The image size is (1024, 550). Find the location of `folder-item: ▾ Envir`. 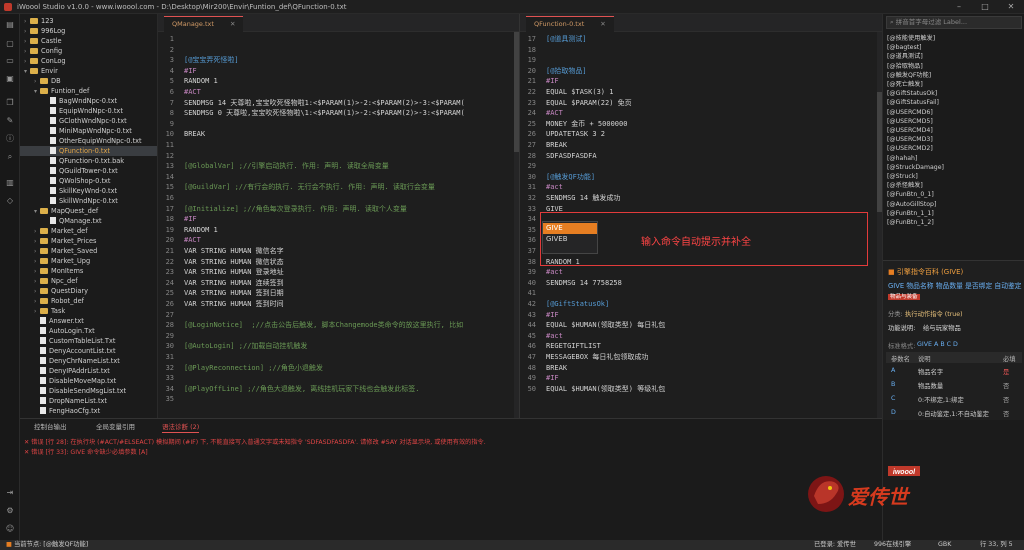

folder-item: ▾ Envir is located at coordinates (88, 71).